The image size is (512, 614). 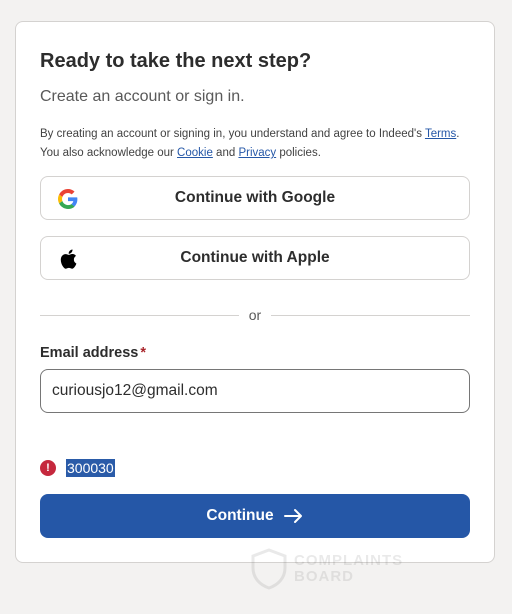 I want to click on legal-and: and, so click(x=225, y=153).